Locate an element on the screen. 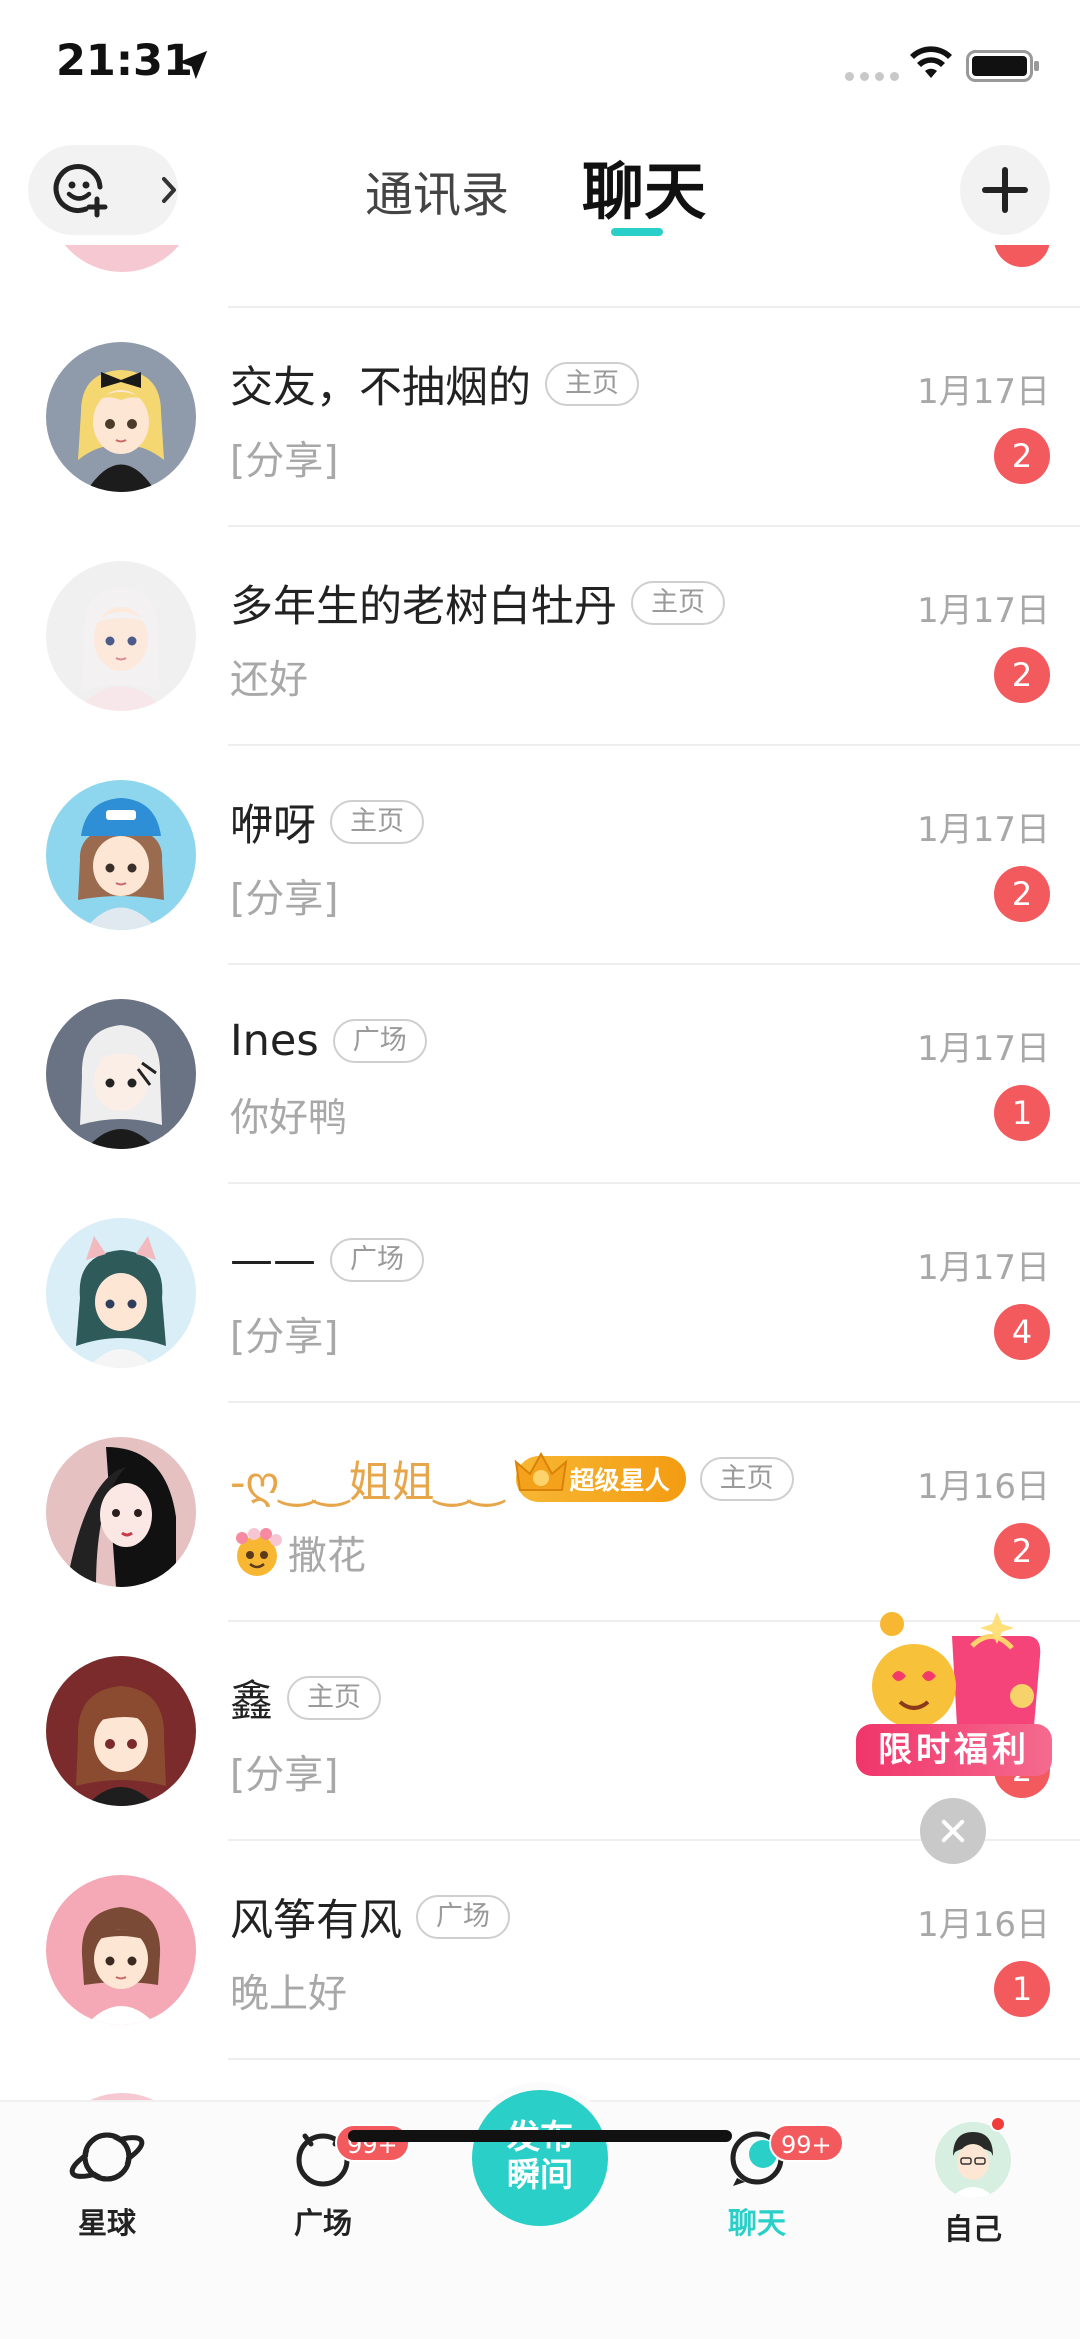 The height and width of the screenshot is (2339, 1080). publish-label-line2: 瞬间 is located at coordinates (540, 2174).